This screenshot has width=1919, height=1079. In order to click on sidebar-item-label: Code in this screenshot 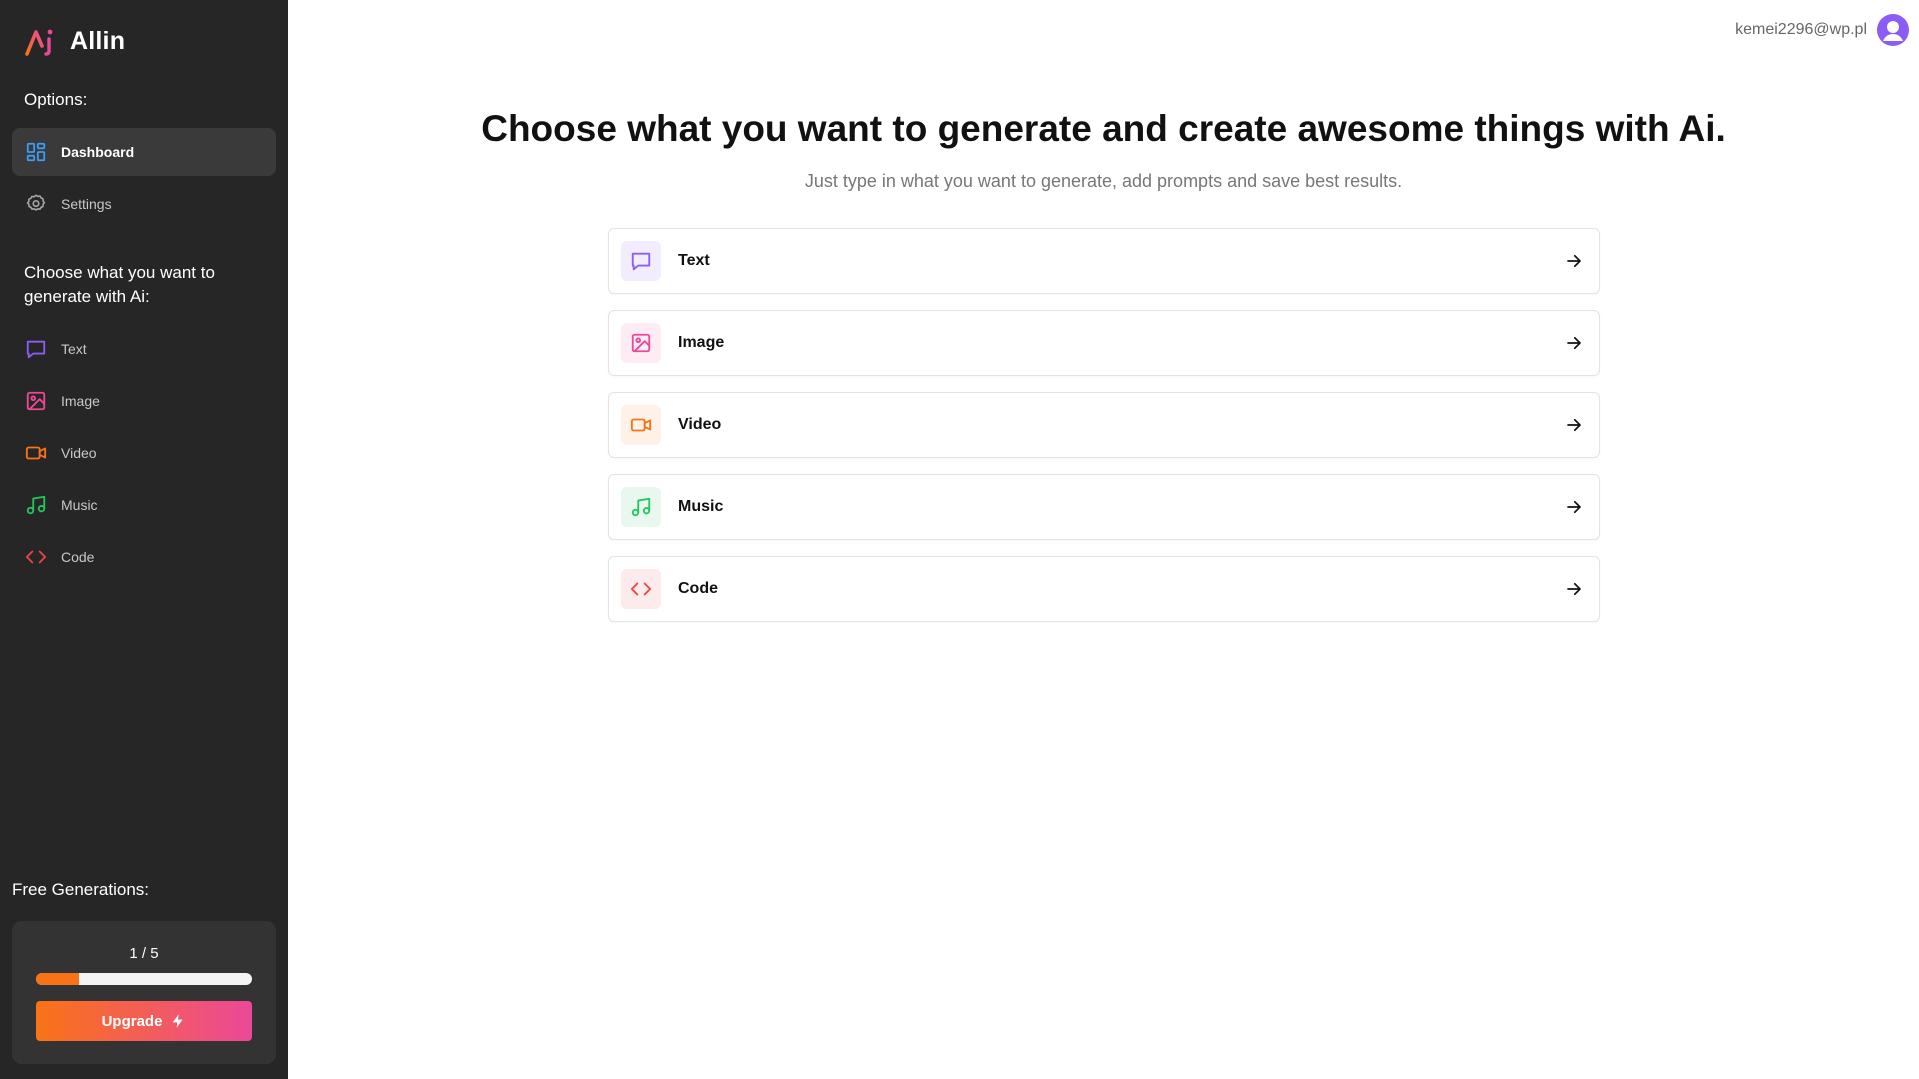, I will do `click(78, 557)`.